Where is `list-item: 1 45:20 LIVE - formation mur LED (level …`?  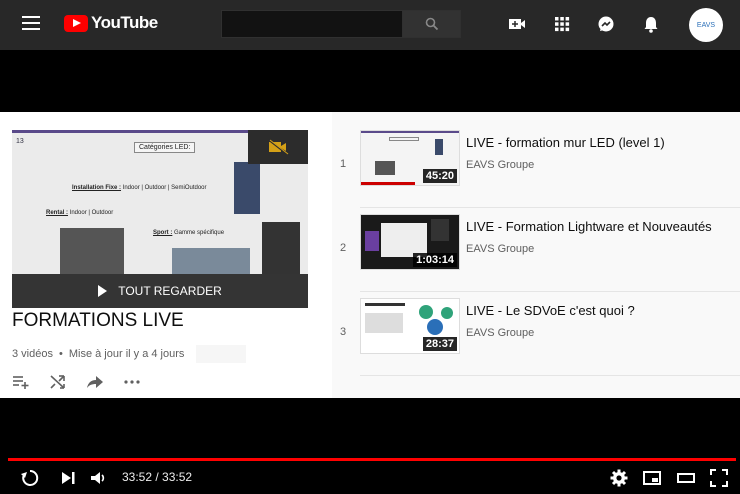
list-item: 1 45:20 LIVE - formation mur LED (level … is located at coordinates (536, 166).